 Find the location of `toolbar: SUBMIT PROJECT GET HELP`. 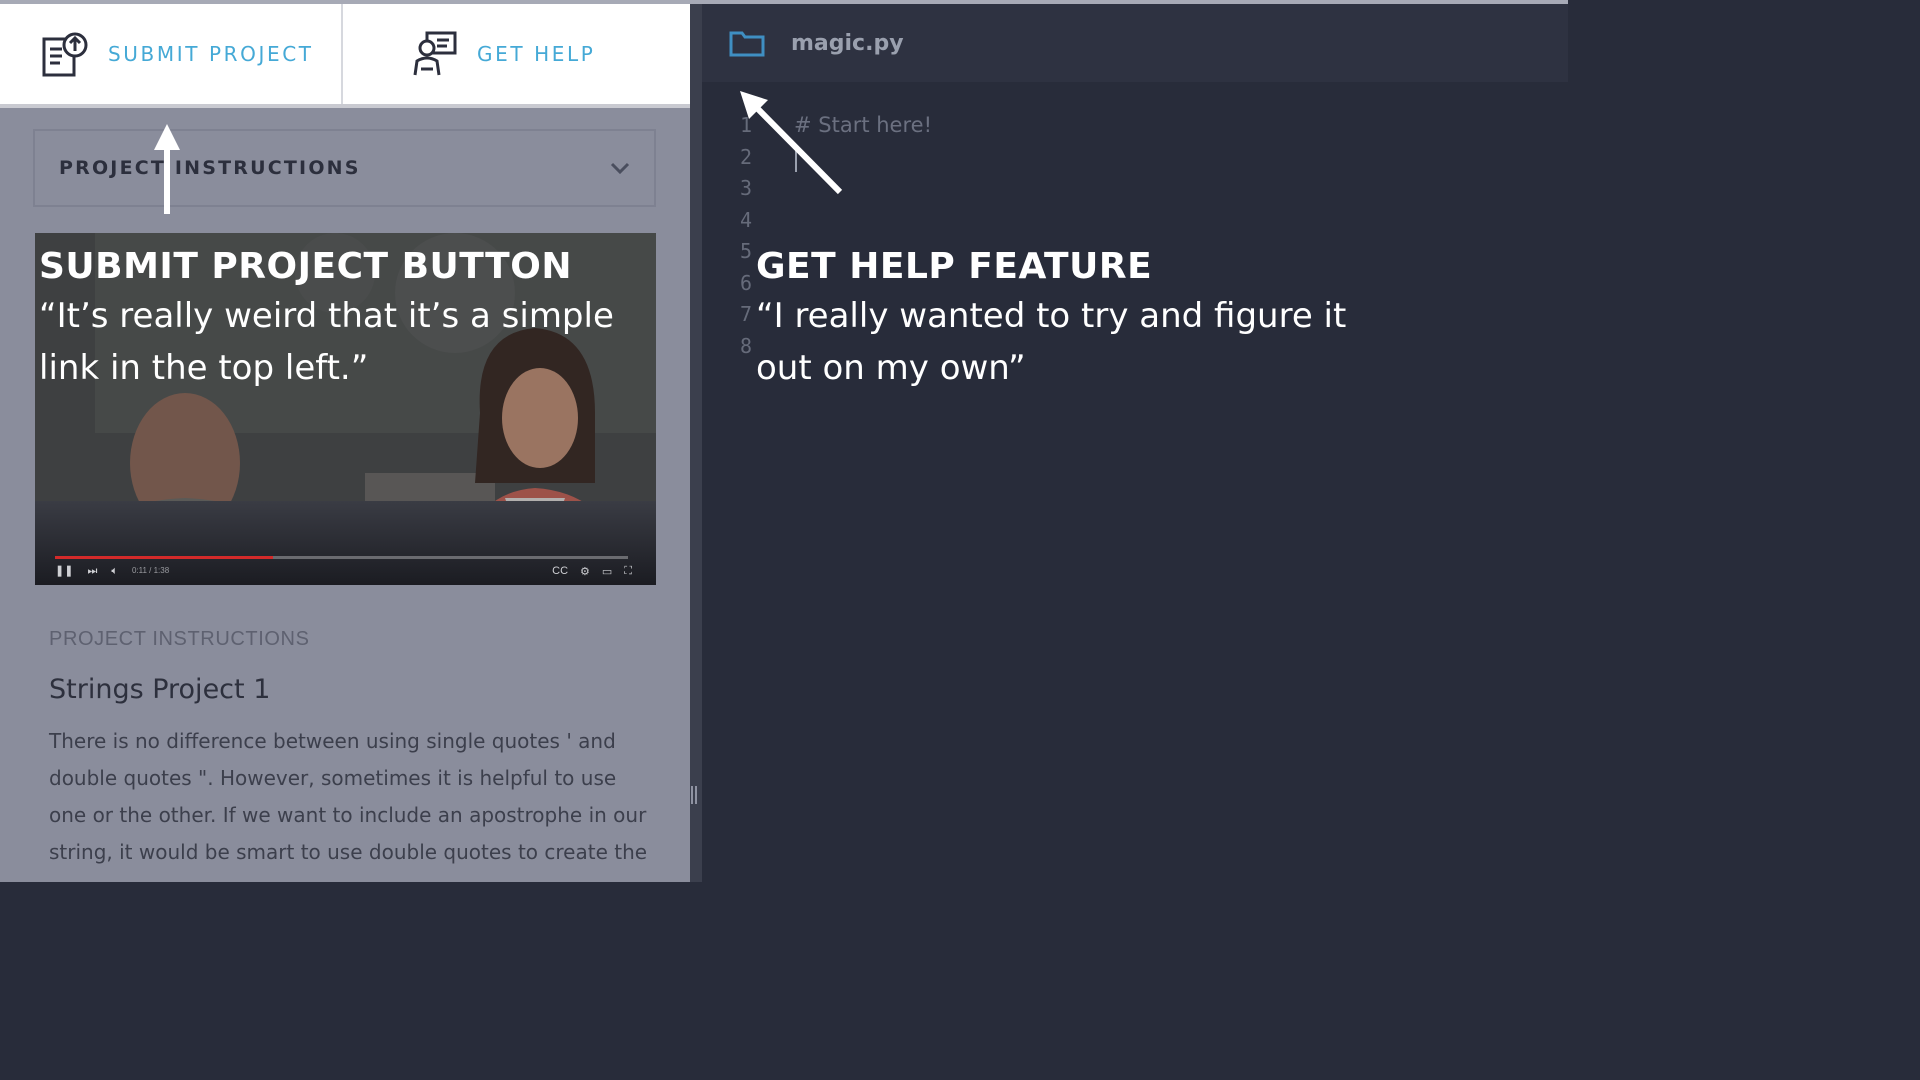

toolbar: SUBMIT PROJECT GET HELP is located at coordinates (345, 54).